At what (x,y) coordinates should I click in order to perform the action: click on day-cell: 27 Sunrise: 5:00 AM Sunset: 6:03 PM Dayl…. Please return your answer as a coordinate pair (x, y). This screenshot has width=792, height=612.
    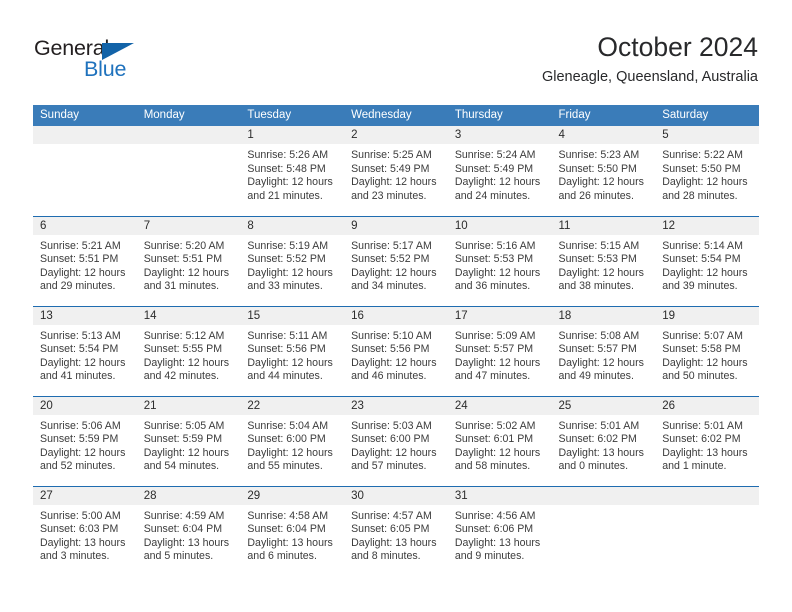
    Looking at the image, I should click on (85, 531).